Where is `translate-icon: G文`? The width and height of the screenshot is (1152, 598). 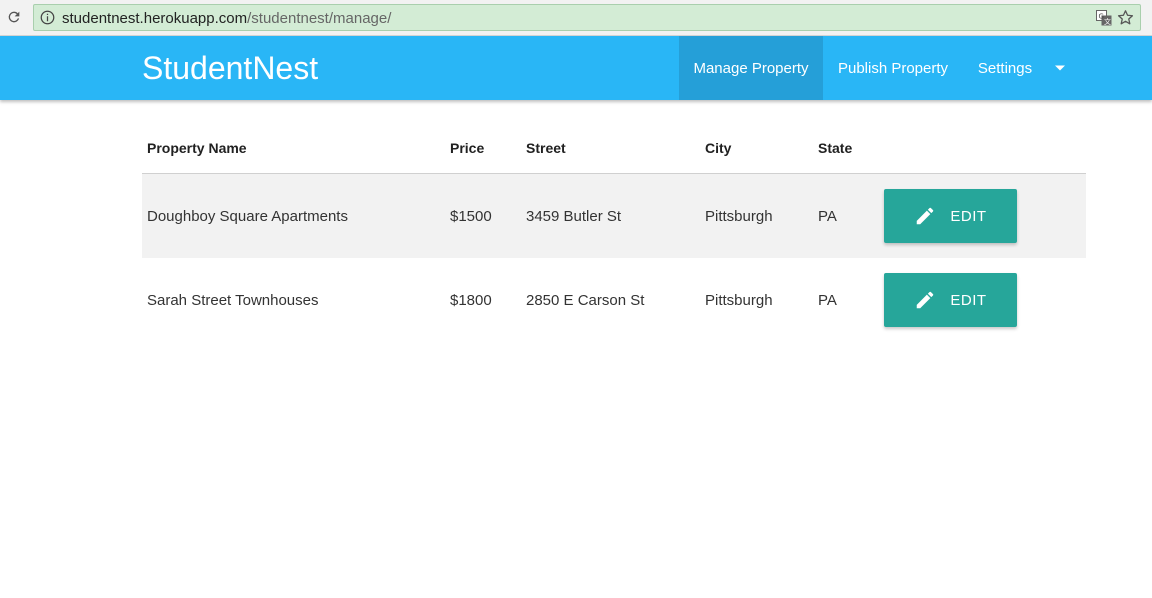 translate-icon: G文 is located at coordinates (1104, 18).